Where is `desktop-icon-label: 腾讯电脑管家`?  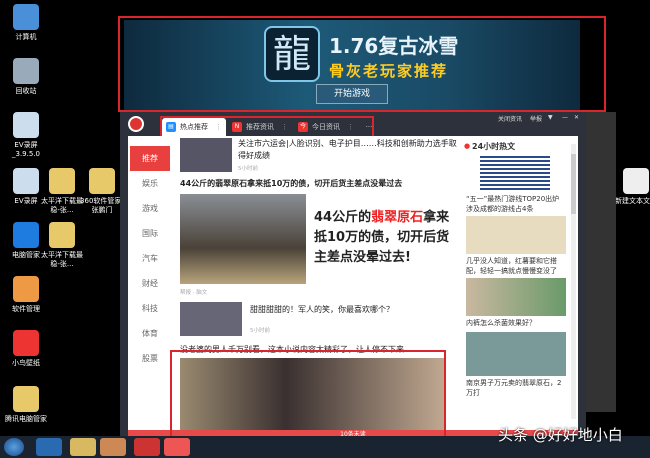 desktop-icon-label: 腾讯电脑管家 is located at coordinates (26, 419).